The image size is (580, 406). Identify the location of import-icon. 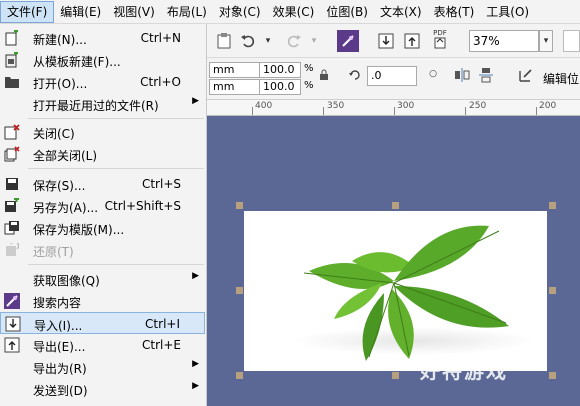
(13, 324).